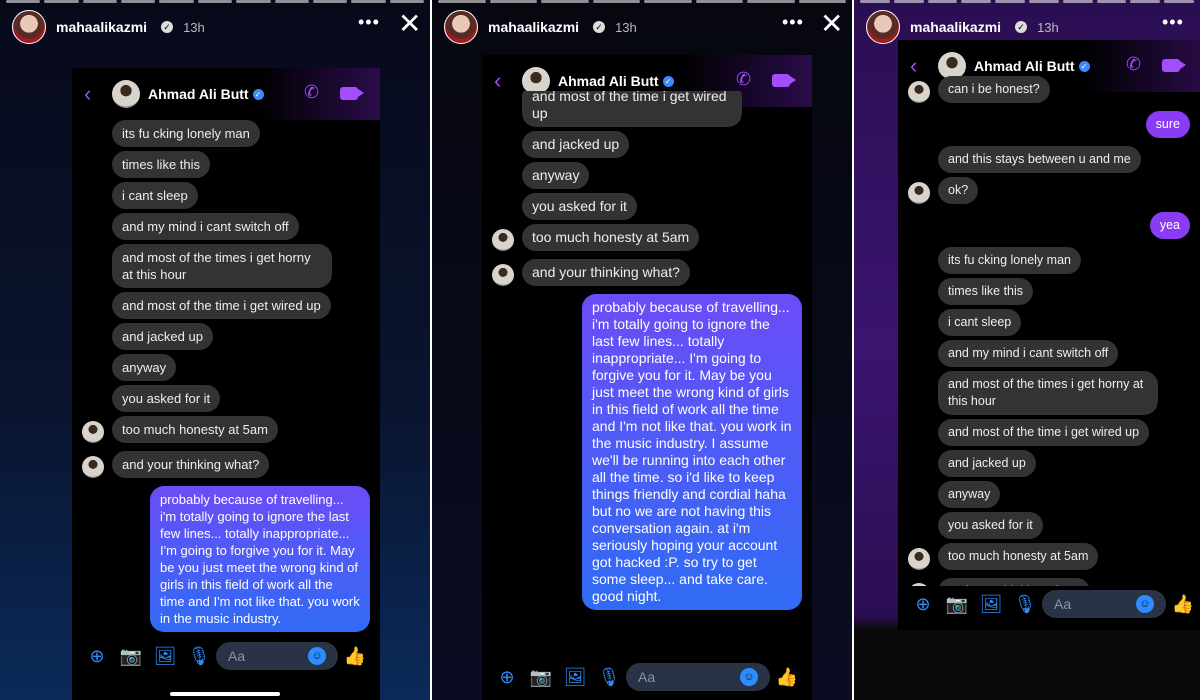 This screenshot has width=1200, height=700. What do you see at coordinates (1028, 353) in the screenshot?
I see `message-bubble: and my mind i cant switch off` at bounding box center [1028, 353].